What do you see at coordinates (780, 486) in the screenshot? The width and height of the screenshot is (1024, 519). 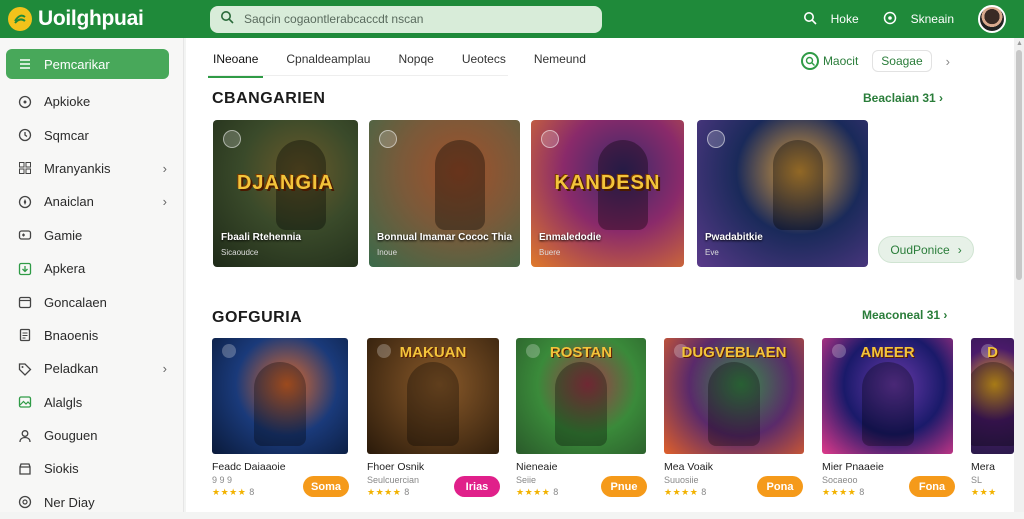 I see `game-action-button: Pona` at bounding box center [780, 486].